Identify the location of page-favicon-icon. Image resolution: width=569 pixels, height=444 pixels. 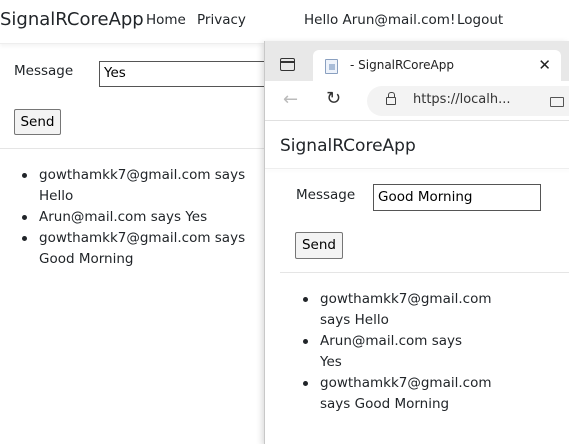
(331, 66).